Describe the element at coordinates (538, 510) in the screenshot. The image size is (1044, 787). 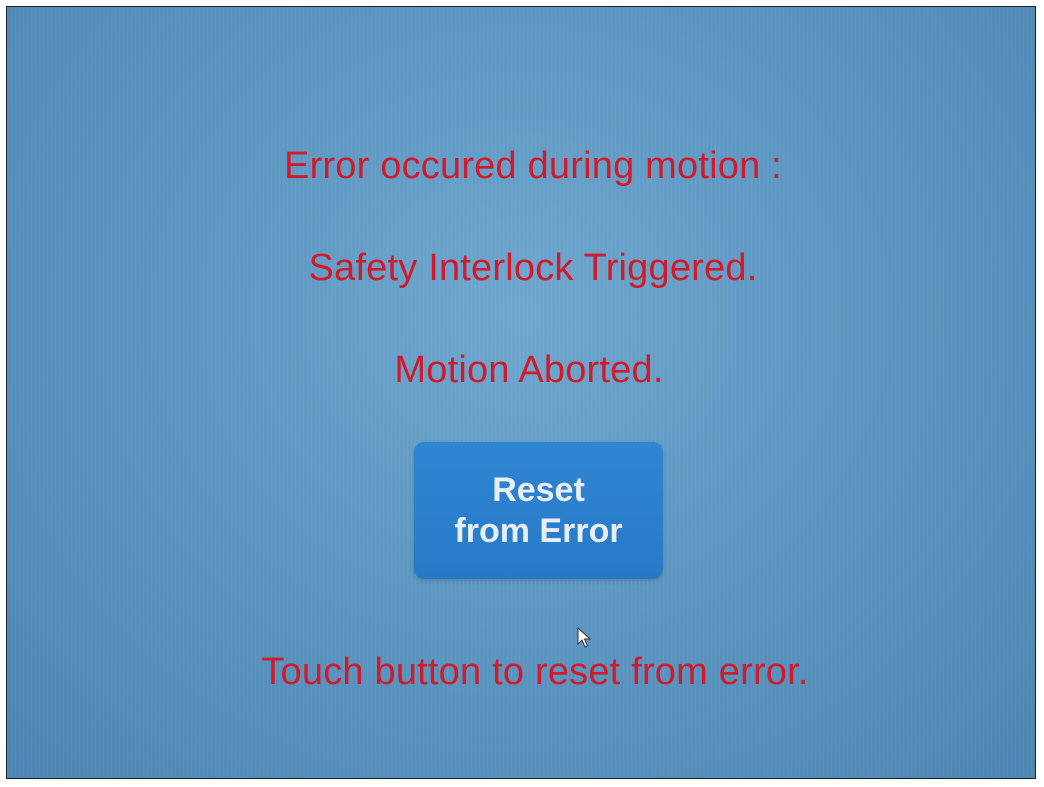
I see `reset-from-error-button: Reset from Error` at that location.